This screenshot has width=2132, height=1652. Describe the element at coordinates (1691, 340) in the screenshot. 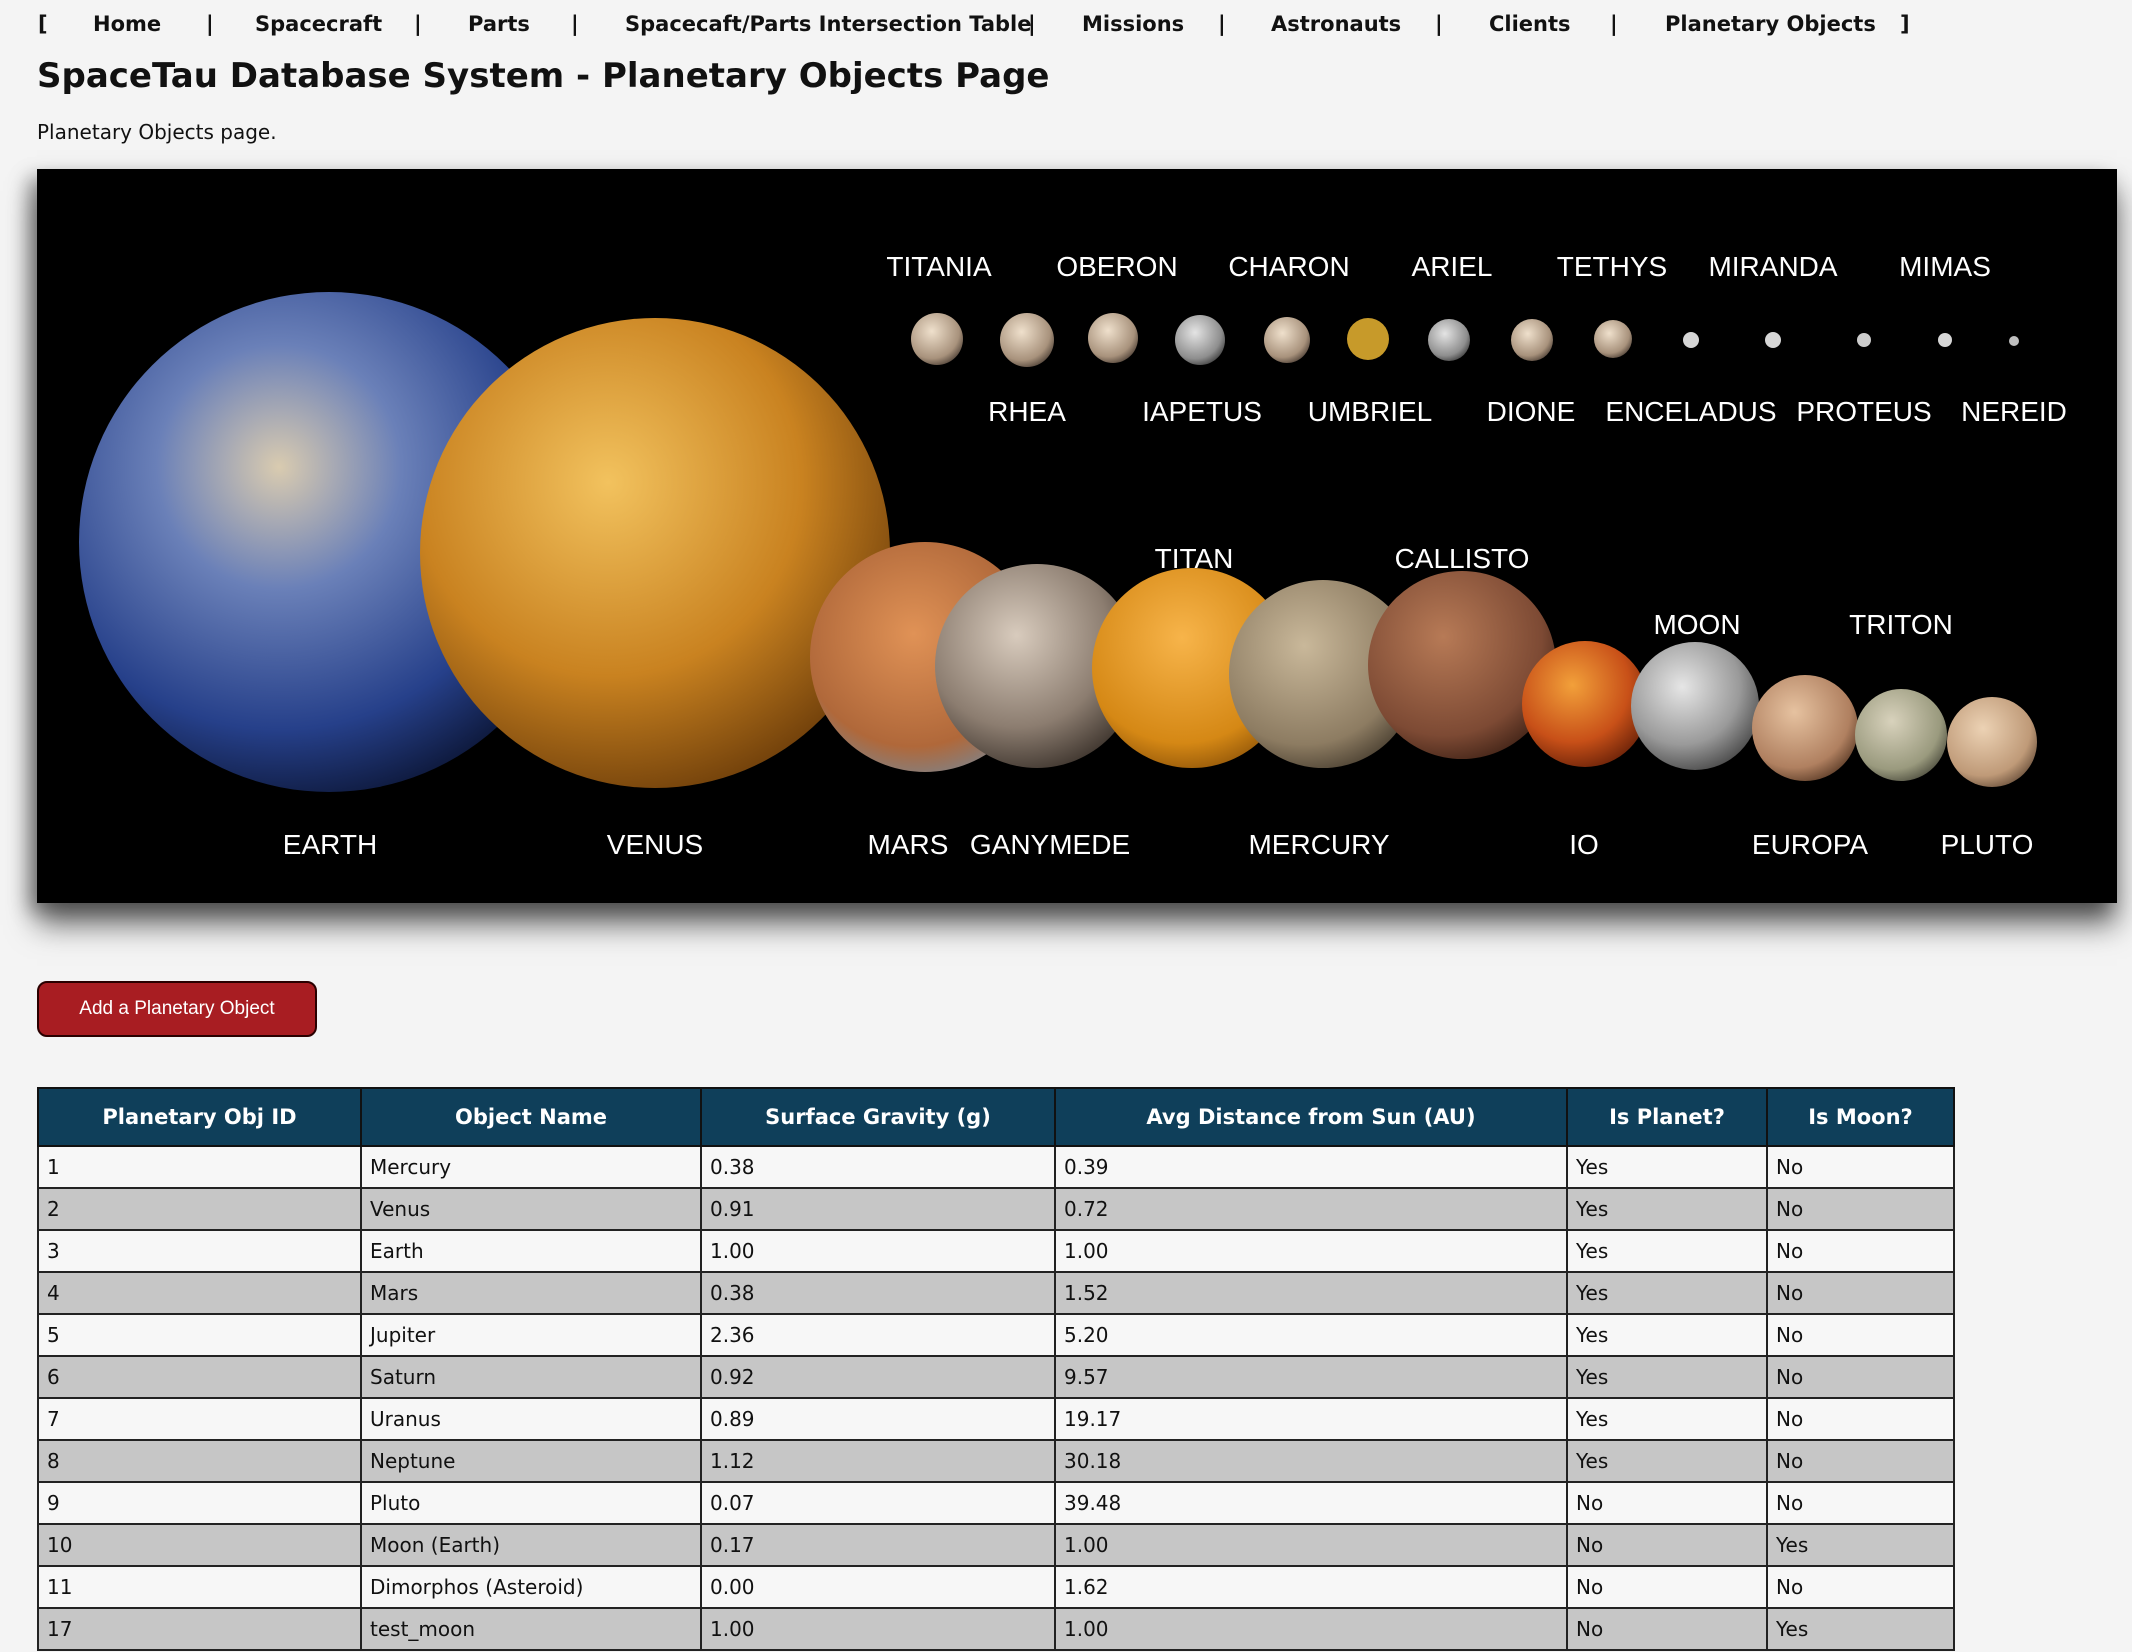

I see `enceladus-moon-icon` at that location.